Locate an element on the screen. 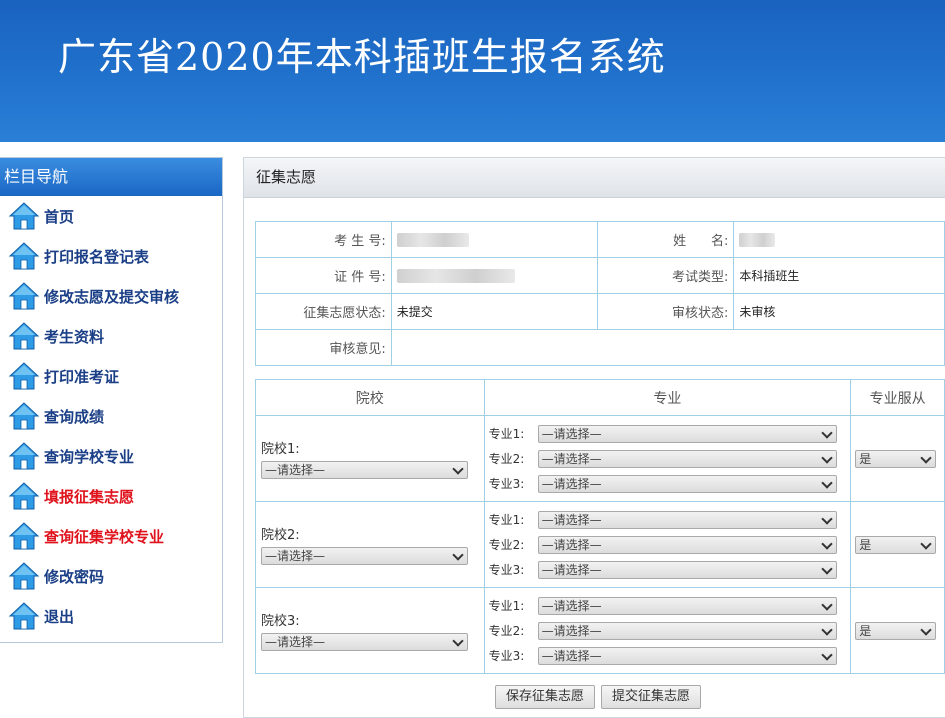  school-label: 院校3: is located at coordinates (280, 621).